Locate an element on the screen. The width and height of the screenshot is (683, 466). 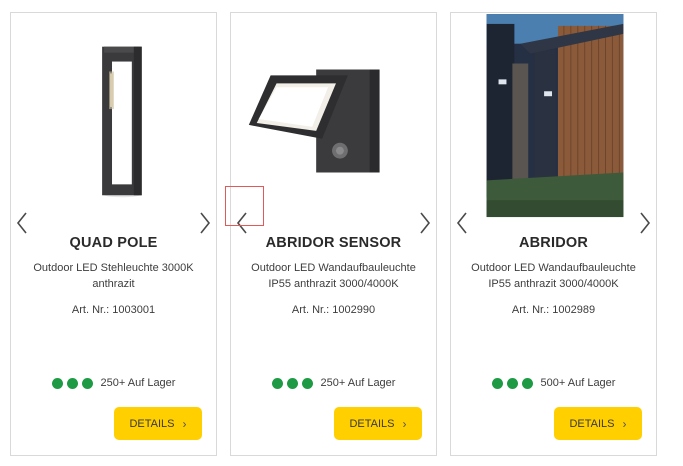
article-number: Art. Nr.: 1003001 is located at coordinates (113, 310).